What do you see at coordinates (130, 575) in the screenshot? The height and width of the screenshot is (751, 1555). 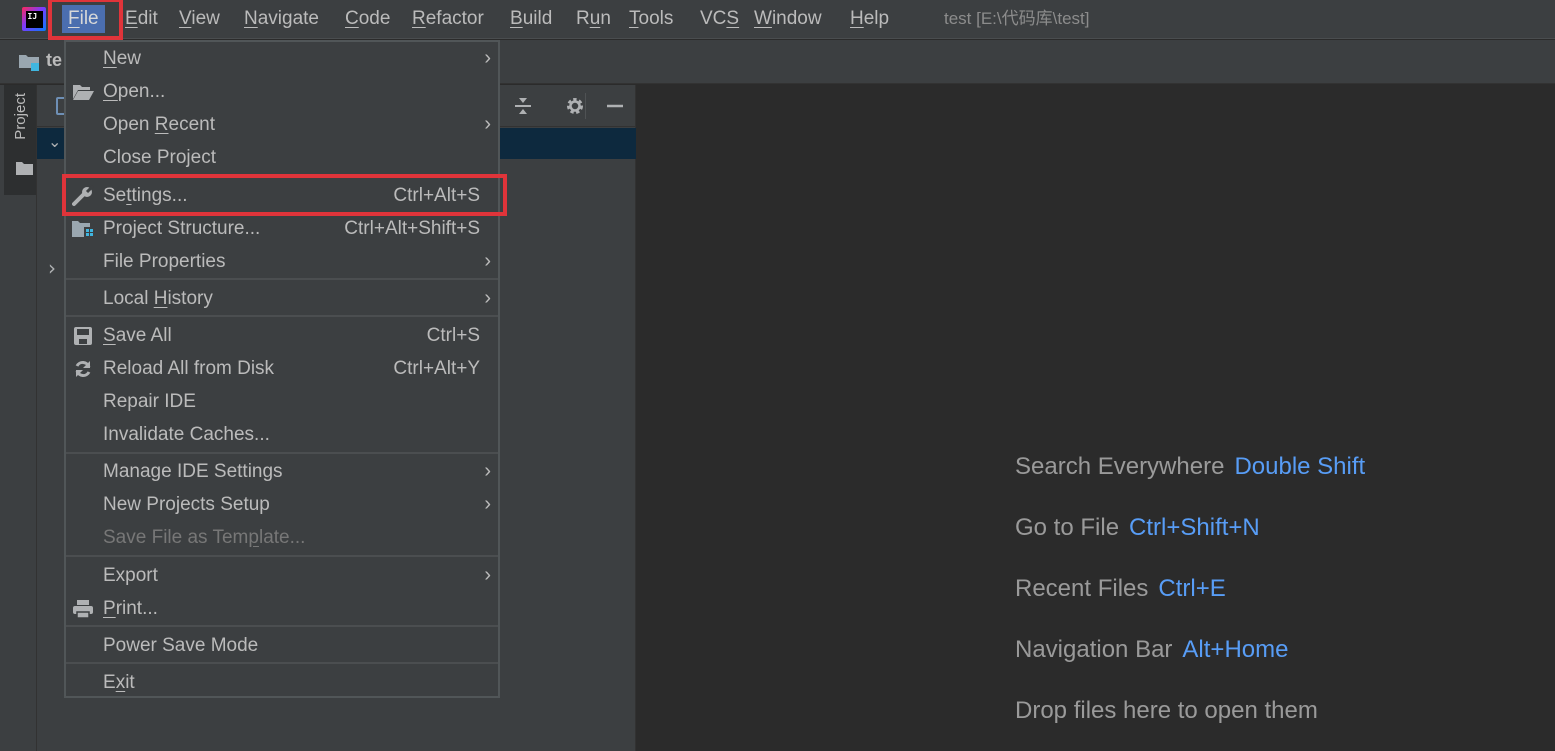 I see `menu-item-label: Export` at bounding box center [130, 575].